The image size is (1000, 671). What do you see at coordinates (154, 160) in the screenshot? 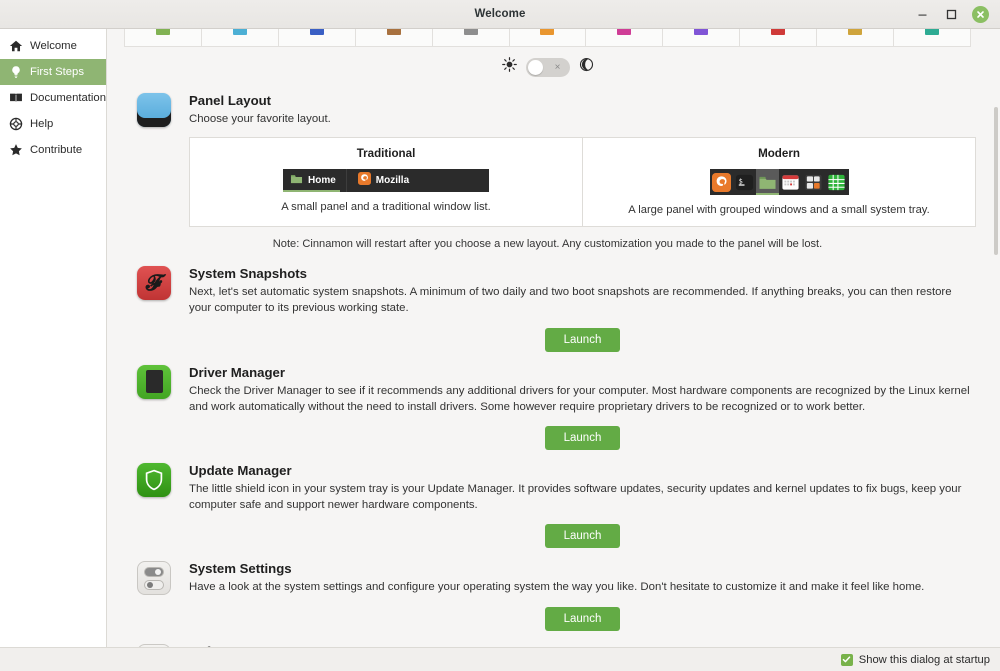
I see `panel-layout-icon` at bounding box center [154, 160].